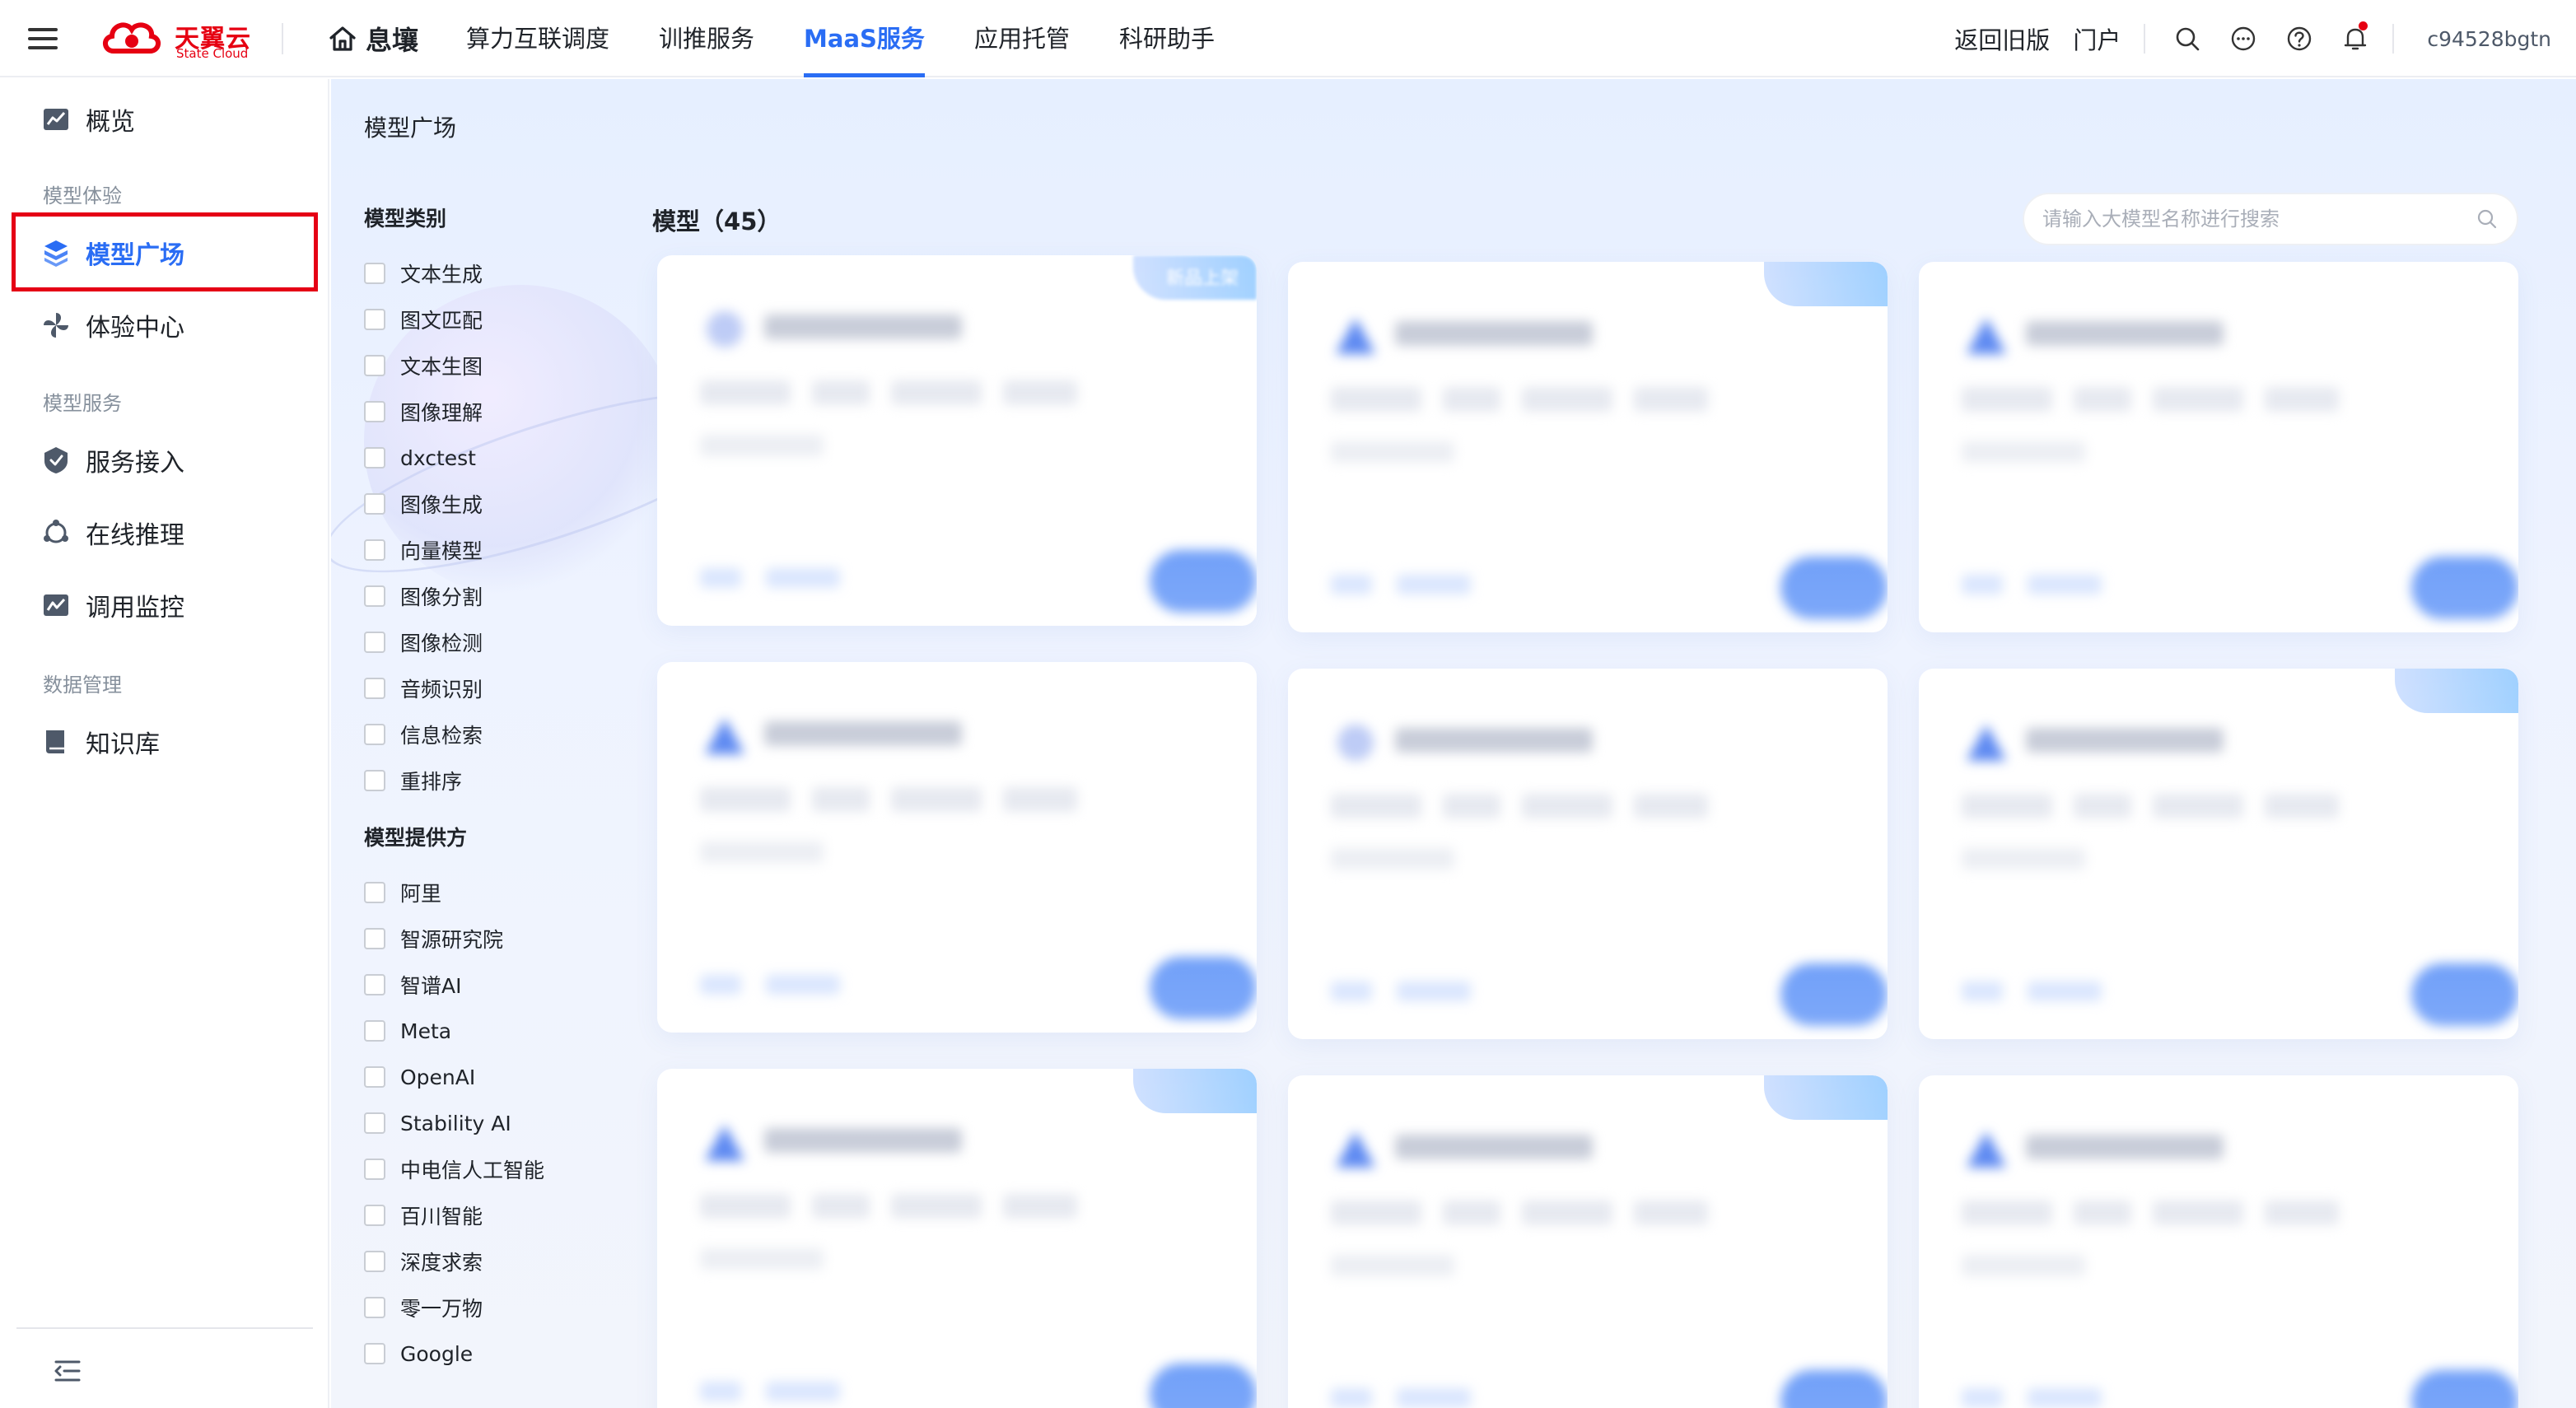 This screenshot has height=1408, width=2576. Describe the element at coordinates (164, 533) in the screenshot. I see `sidebar-item-online-inference: 在线推理` at that location.